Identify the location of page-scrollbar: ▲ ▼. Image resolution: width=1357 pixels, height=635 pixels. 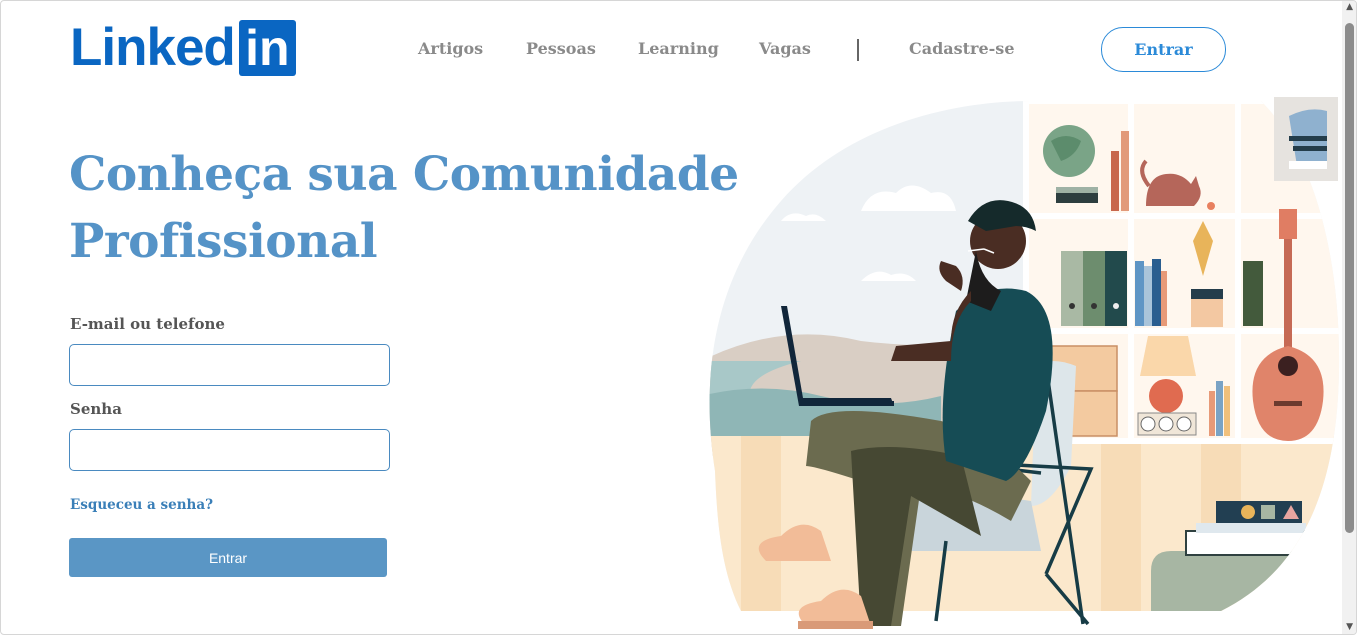
(1349, 317).